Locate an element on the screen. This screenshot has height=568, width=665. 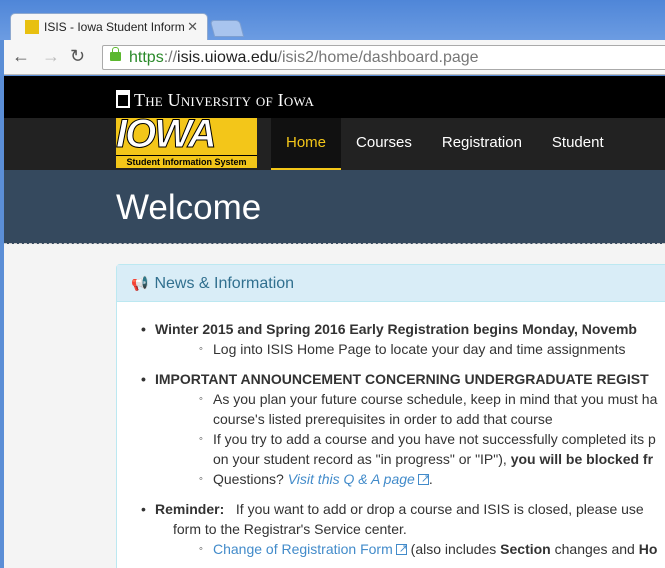
blocked-warning: you will be blocked fr is located at coordinates (582, 459).